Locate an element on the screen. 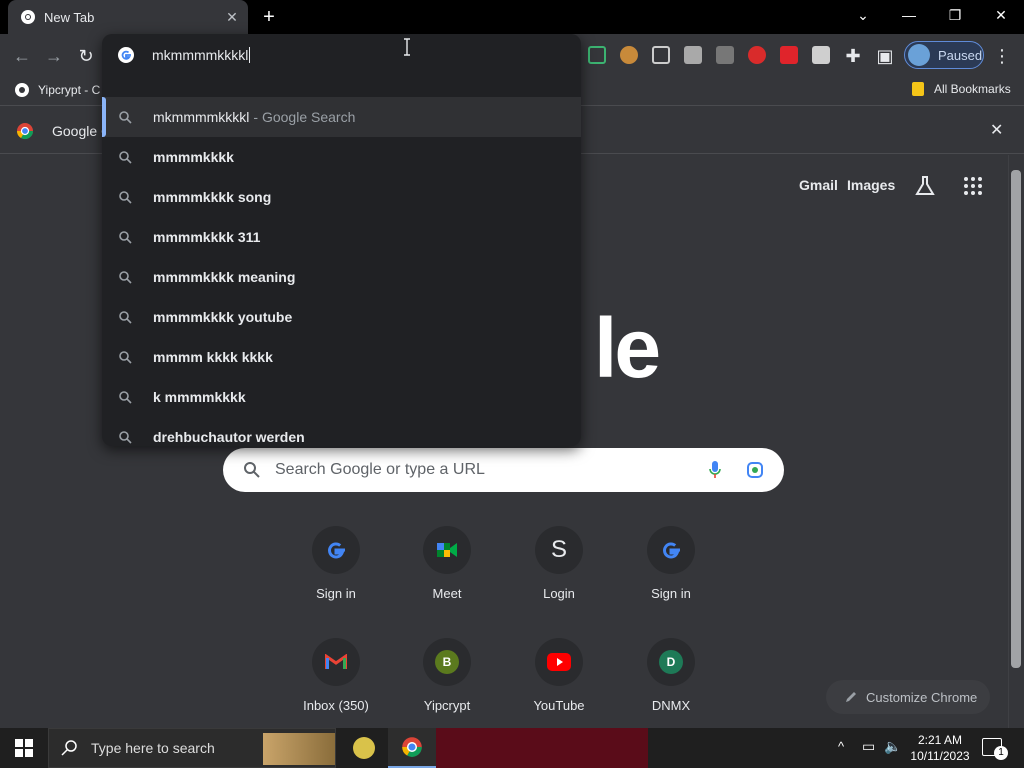 The width and height of the screenshot is (1024, 768). shortcut-login: S Login is located at coordinates (559, 574).